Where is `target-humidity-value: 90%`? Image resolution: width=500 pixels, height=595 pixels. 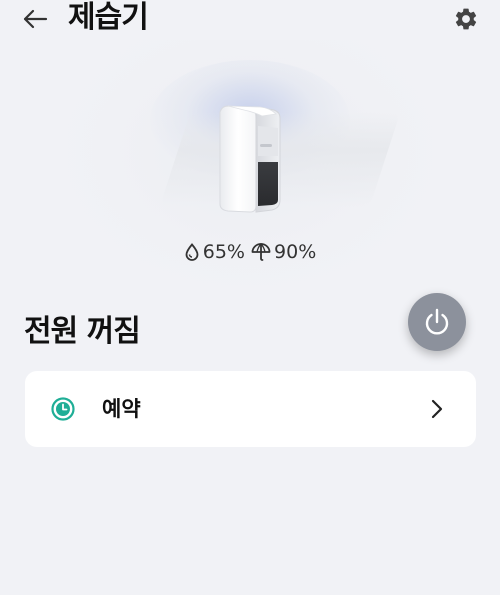
target-humidity-value: 90% is located at coordinates (295, 252).